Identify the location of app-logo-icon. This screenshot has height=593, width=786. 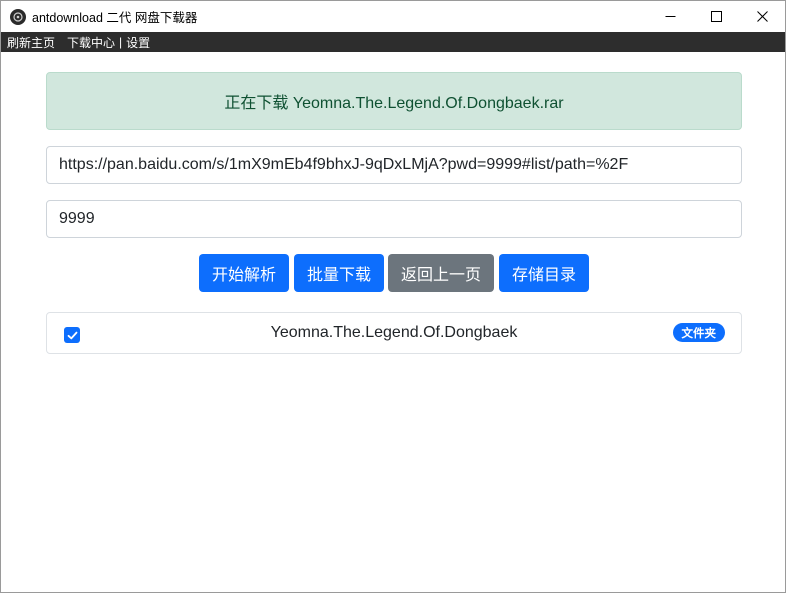
(18, 16).